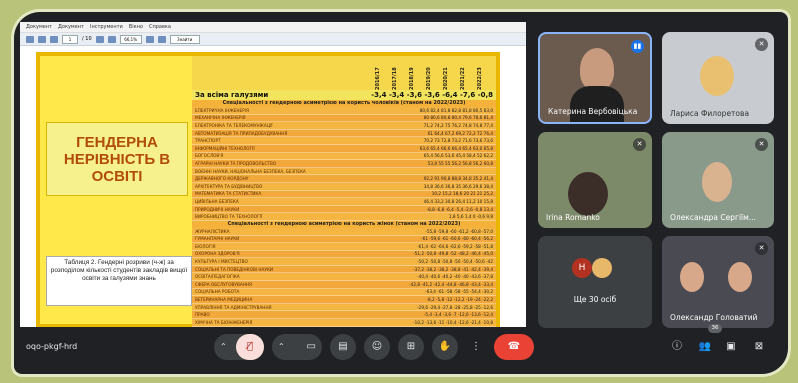 The image size is (798, 383). What do you see at coordinates (343, 347) in the screenshot?
I see `captions-button: ▤` at bounding box center [343, 347].